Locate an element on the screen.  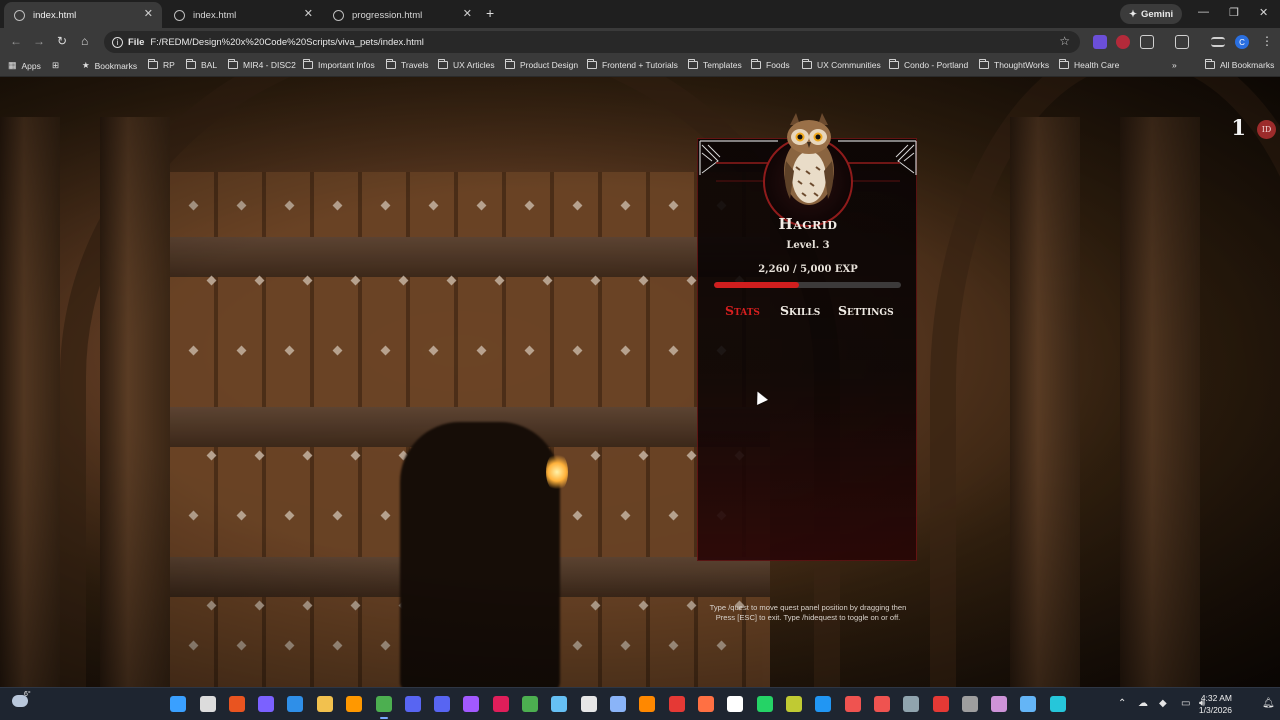
close-window-button: ✕ is located at coordinates (1263, 12).